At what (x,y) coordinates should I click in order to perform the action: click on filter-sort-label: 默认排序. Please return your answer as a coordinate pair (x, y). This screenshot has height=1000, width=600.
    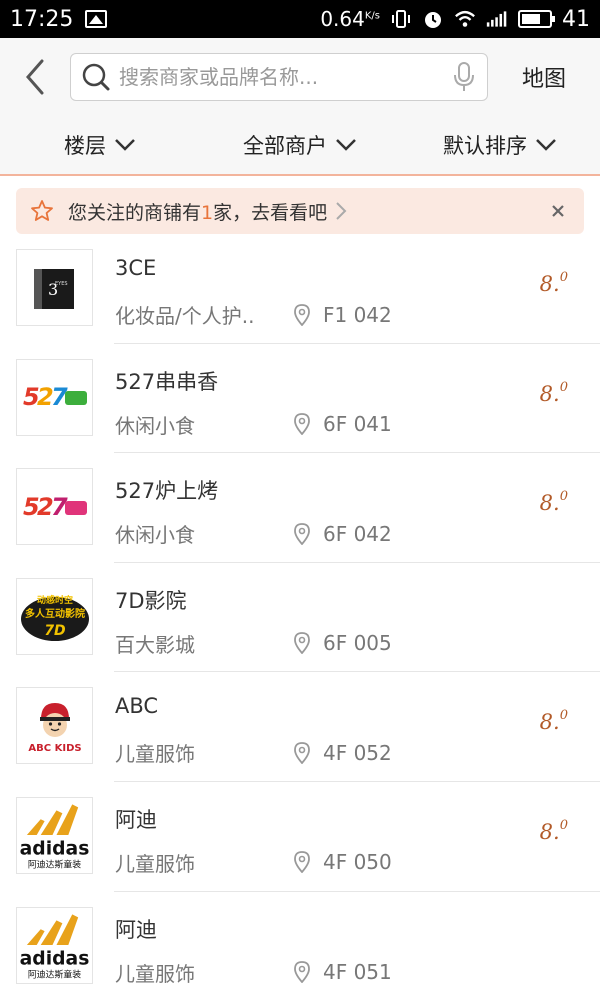
    Looking at the image, I should click on (485, 146).